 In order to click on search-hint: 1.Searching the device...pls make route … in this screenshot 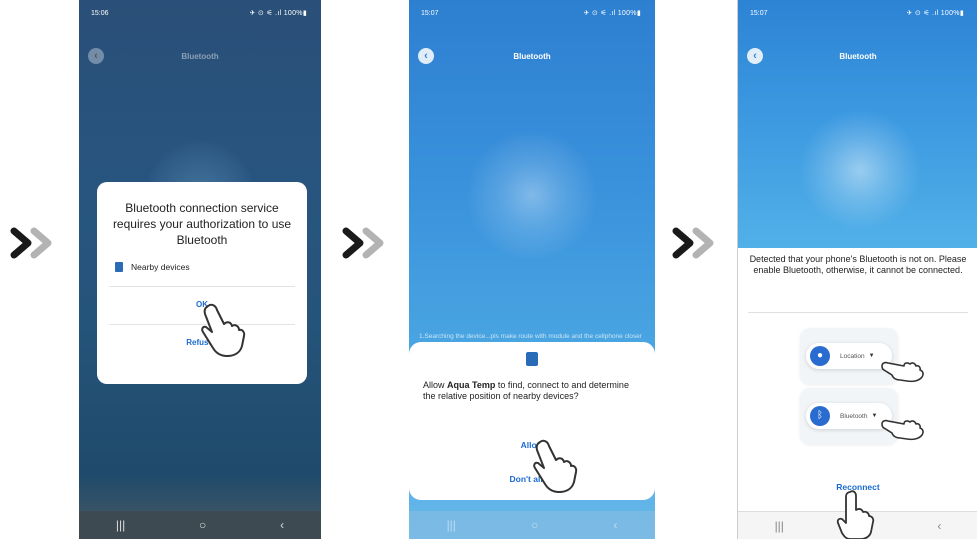, I will do `click(530, 336)`.